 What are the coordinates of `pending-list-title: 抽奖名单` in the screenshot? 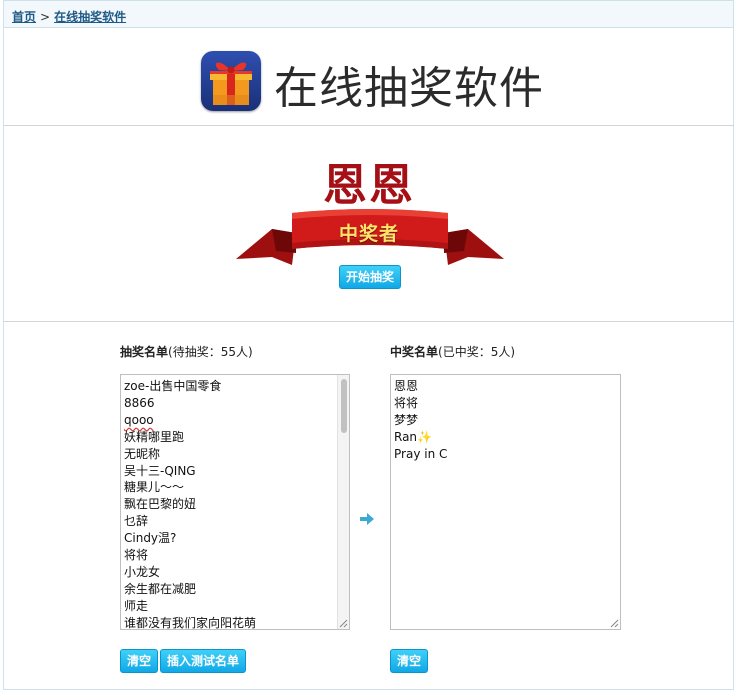 It's located at (144, 352).